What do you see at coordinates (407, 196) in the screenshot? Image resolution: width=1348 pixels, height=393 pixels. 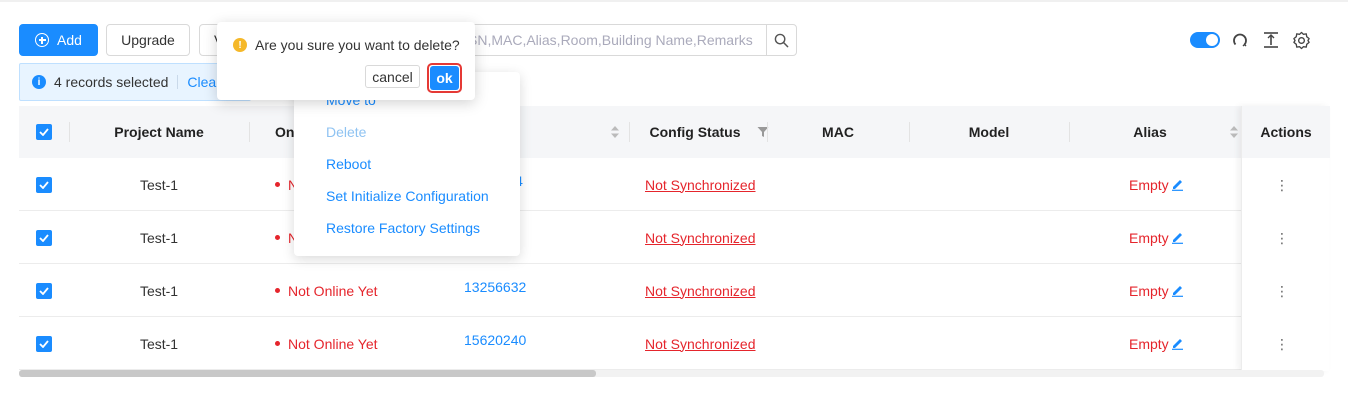 I see `menu-item-set-initialize-configuration: Set Initialize Configuration` at bounding box center [407, 196].